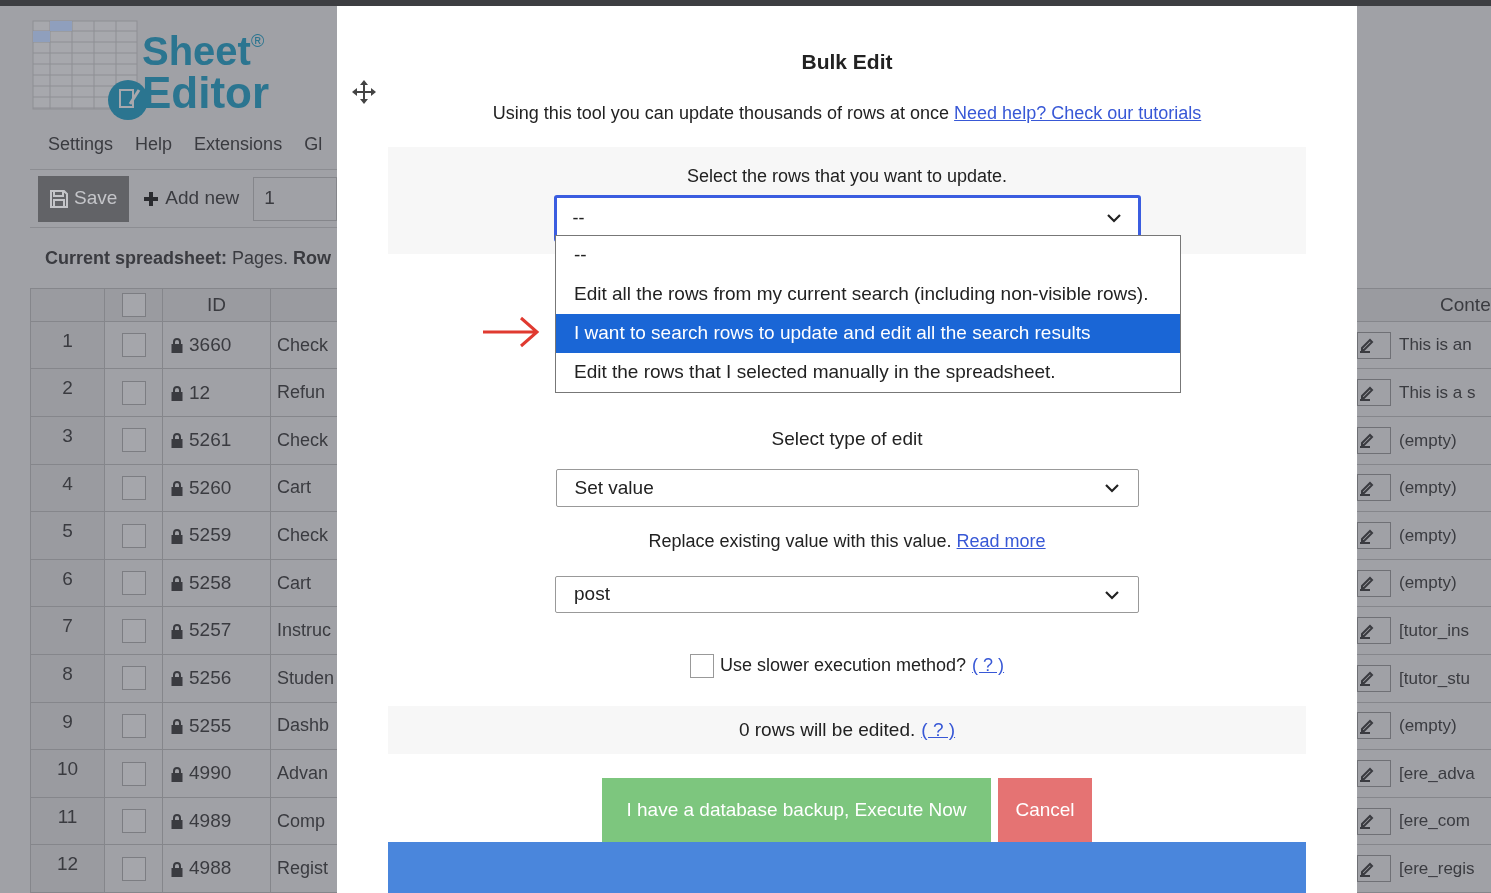 The width and height of the screenshot is (1491, 893). Describe the element at coordinates (67, 483) in the screenshot. I see `row-number: 4` at that location.